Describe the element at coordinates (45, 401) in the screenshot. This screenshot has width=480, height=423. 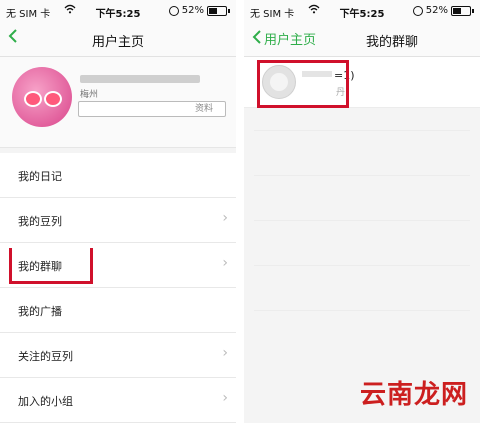
I see `menu-item-label: 加入的小组` at that location.